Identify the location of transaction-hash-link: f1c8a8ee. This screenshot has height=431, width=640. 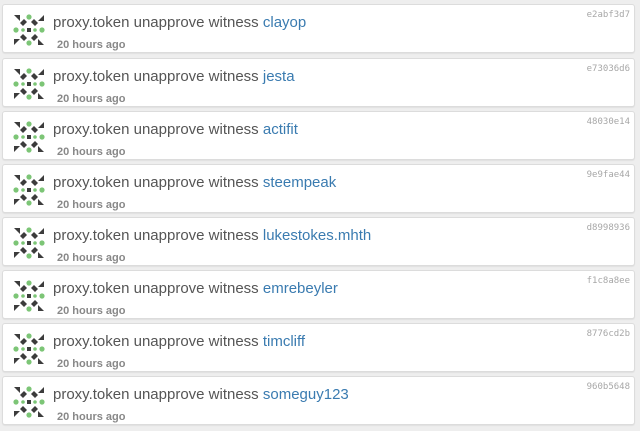
(608, 281).